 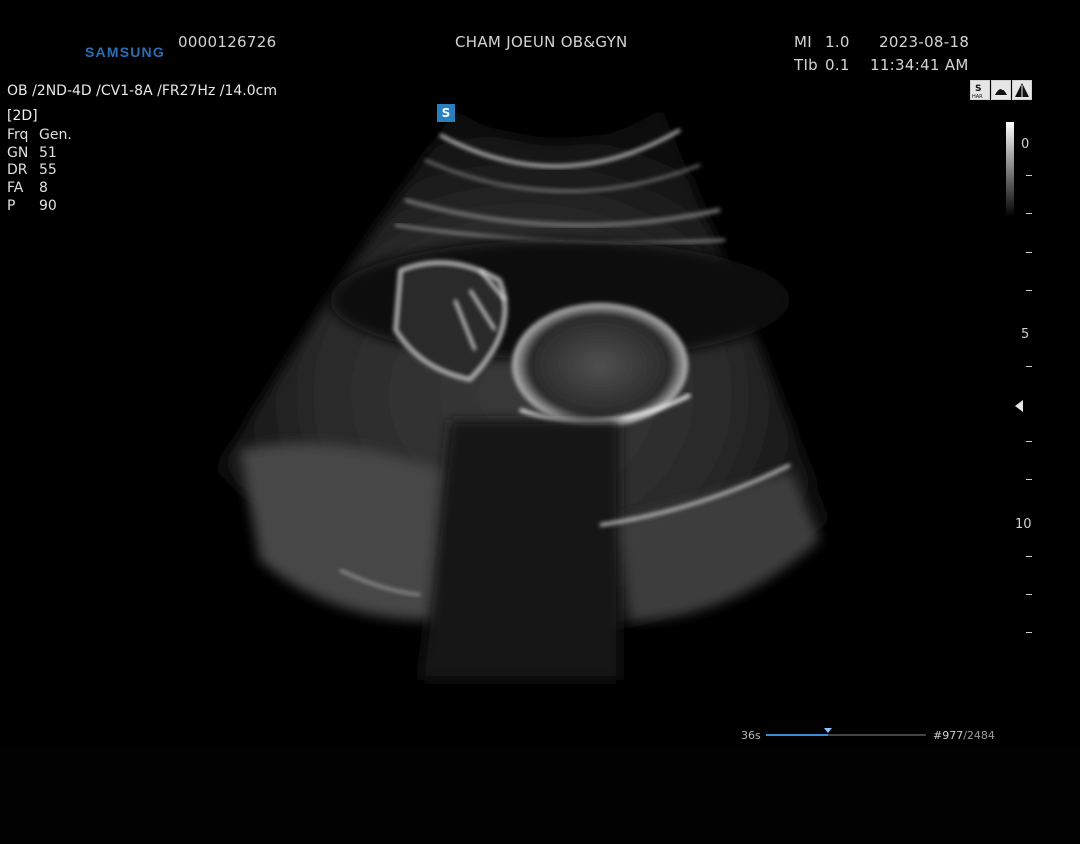 What do you see at coordinates (1023, 524) in the screenshot?
I see `depth-label: 10` at bounding box center [1023, 524].